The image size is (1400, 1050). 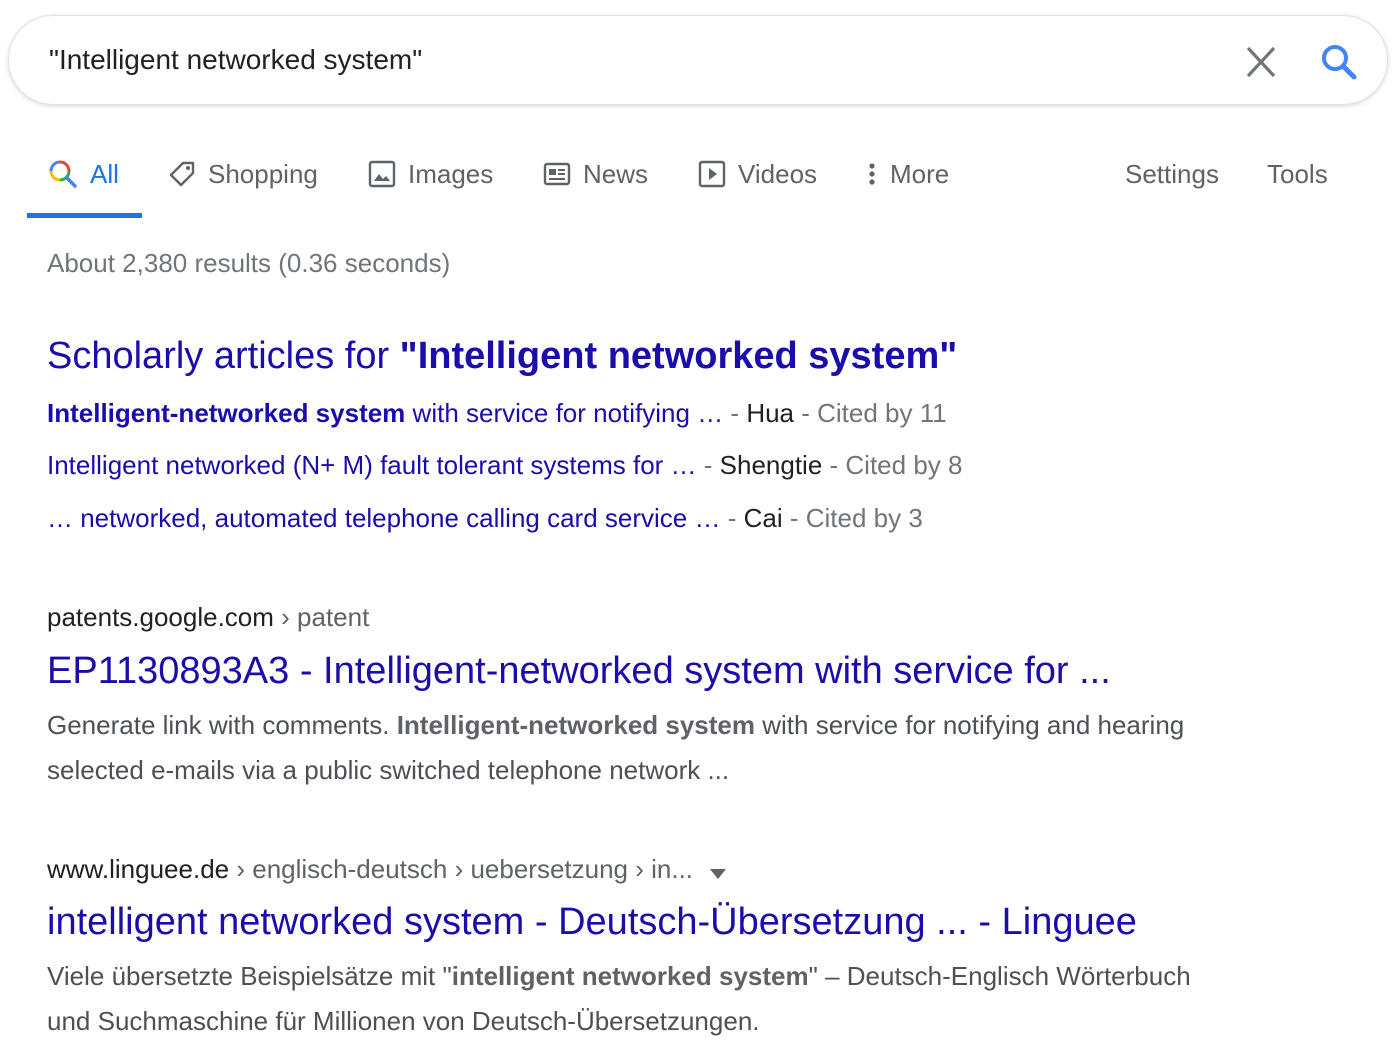 What do you see at coordinates (770, 413) in the screenshot?
I see `scholar-author: Hua` at bounding box center [770, 413].